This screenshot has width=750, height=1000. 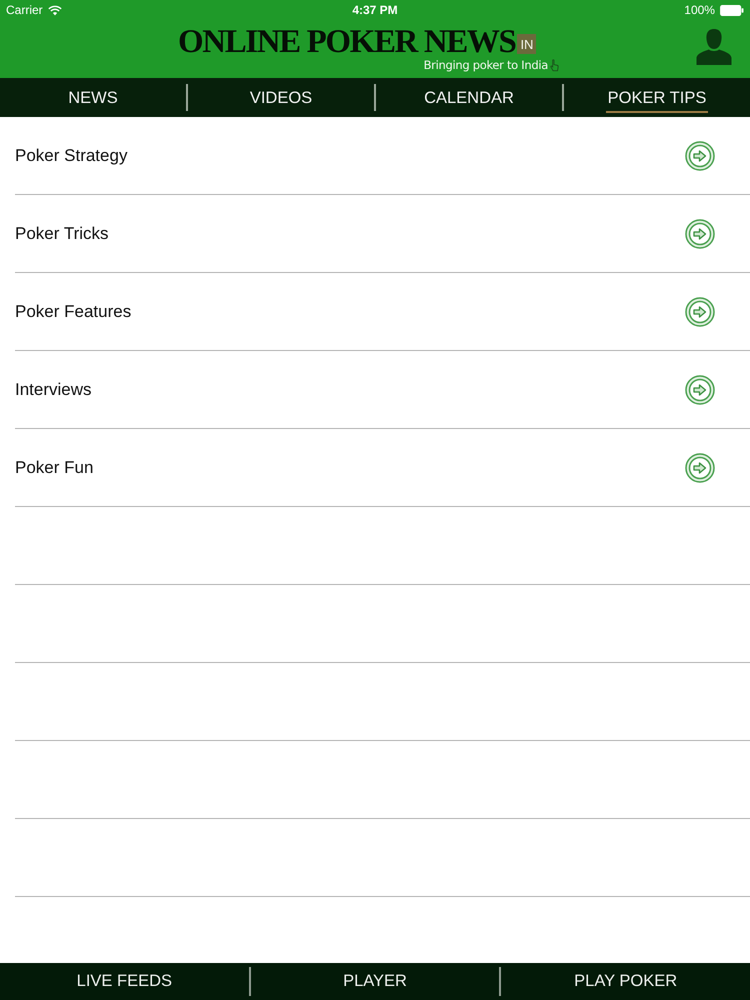 I want to click on list-item-label: Poker Fun, so click(x=54, y=468).